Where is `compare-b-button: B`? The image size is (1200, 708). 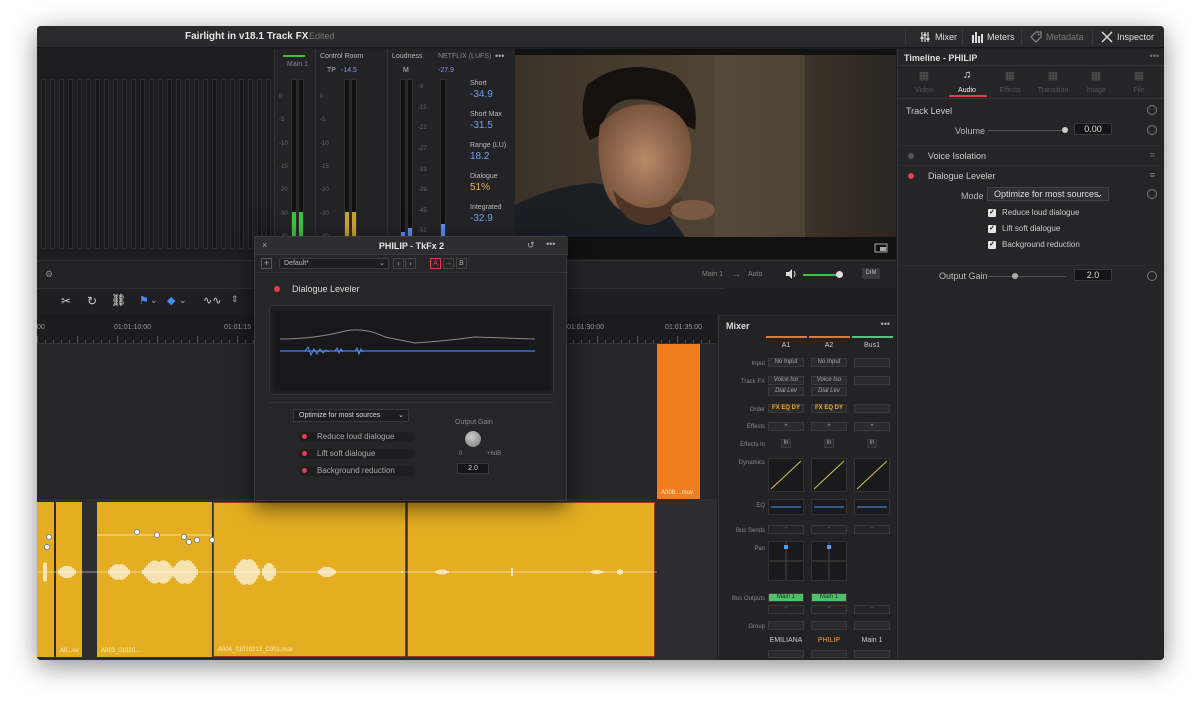 compare-b-button: B is located at coordinates (461, 263).